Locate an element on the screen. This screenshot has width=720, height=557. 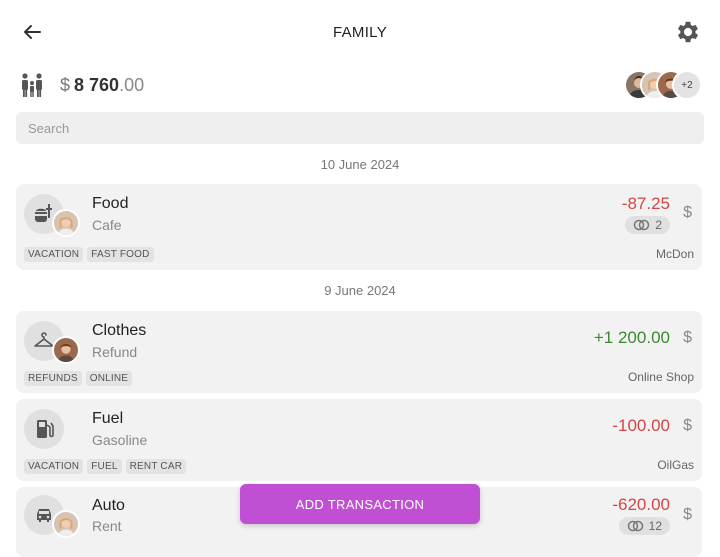
transaction-amount: +1 200.00 is located at coordinates (632, 338).